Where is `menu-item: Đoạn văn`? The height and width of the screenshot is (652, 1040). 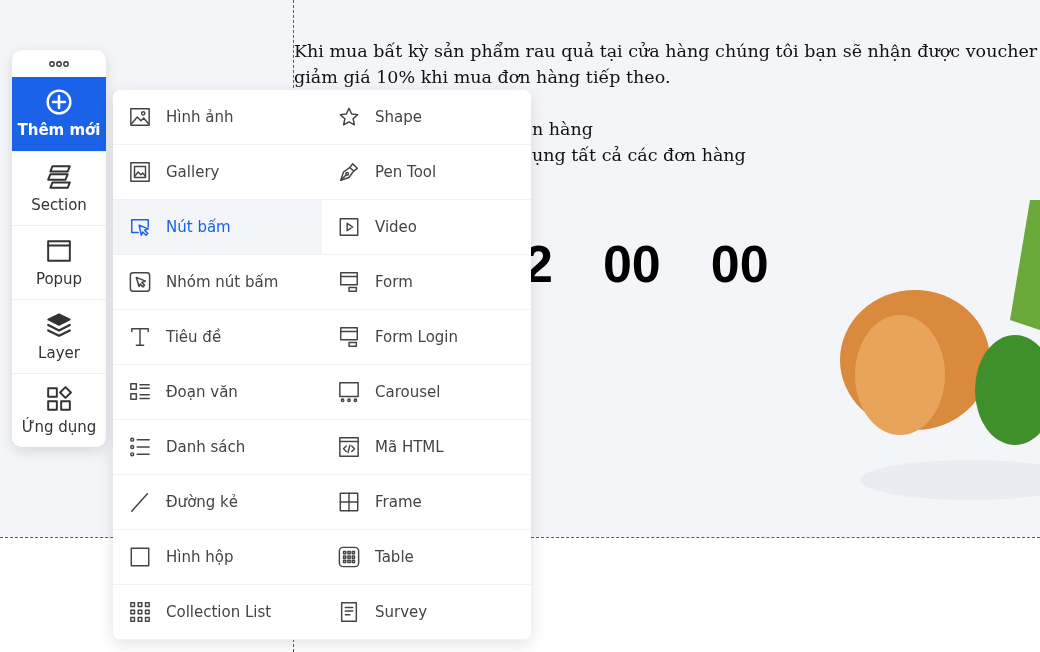 menu-item: Đoạn văn is located at coordinates (217, 392).